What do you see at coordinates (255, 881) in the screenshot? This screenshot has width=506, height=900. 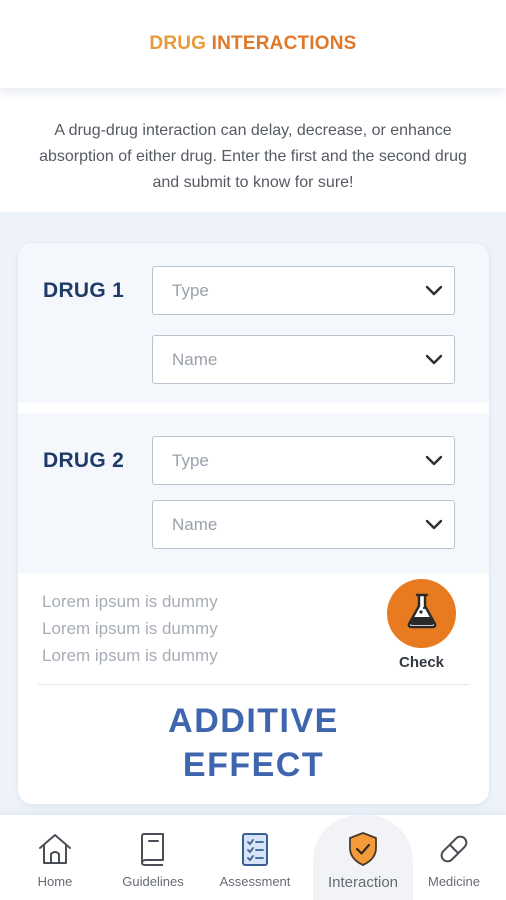 I see `nav-label-assessment: Assessment` at bounding box center [255, 881].